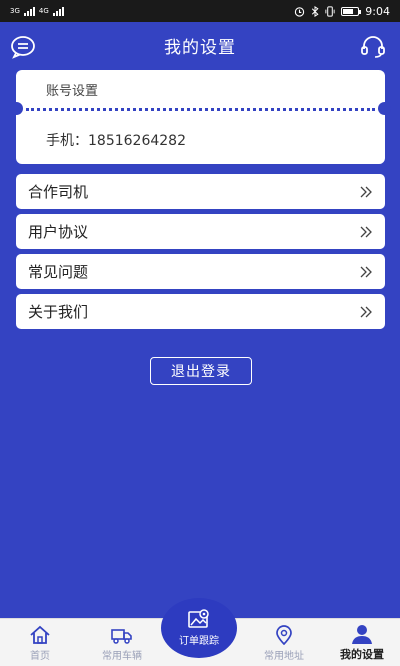 The image size is (400, 666). Describe the element at coordinates (315, 11) in the screenshot. I see `bluetooth-icon` at that location.